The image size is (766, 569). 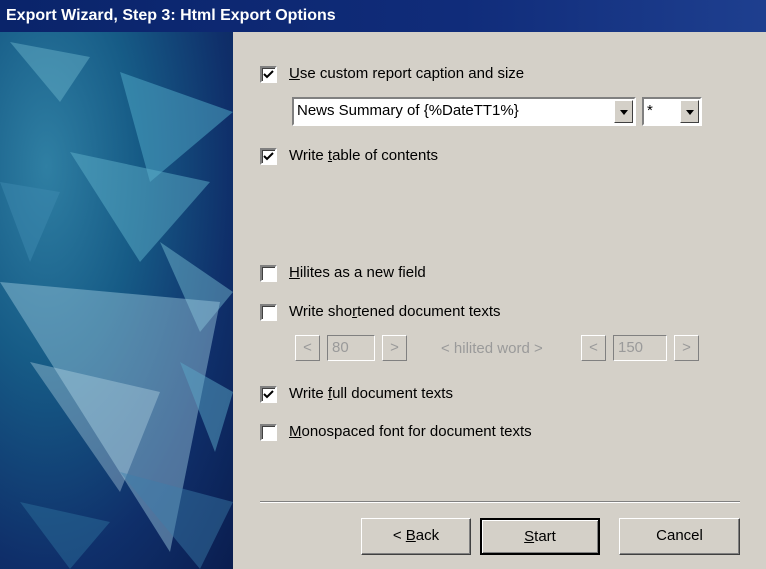 What do you see at coordinates (268, 312) in the screenshot?
I see `shortened-checkbox` at bounding box center [268, 312].